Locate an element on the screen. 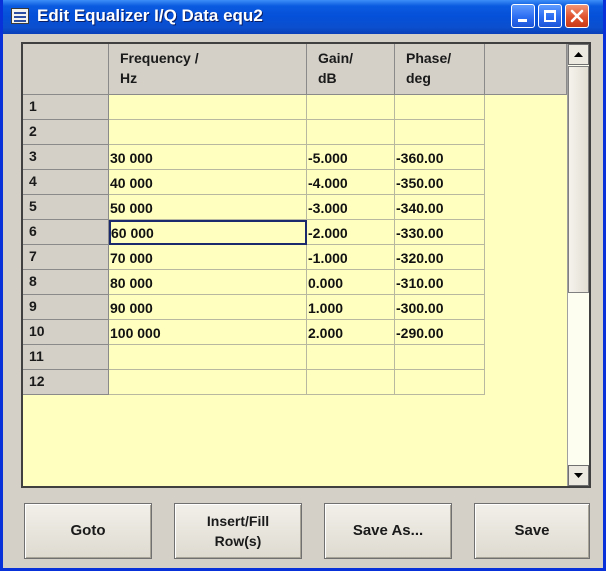 This screenshot has width=606, height=571. frequency-cell: 60 000 is located at coordinates (208, 232).